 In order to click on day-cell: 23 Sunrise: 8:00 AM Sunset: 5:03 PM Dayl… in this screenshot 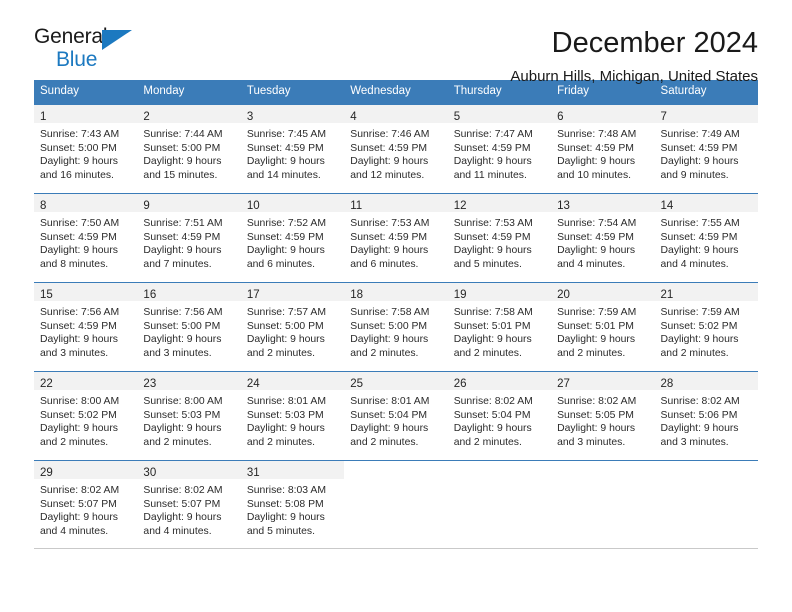, I will do `click(189, 416)`.